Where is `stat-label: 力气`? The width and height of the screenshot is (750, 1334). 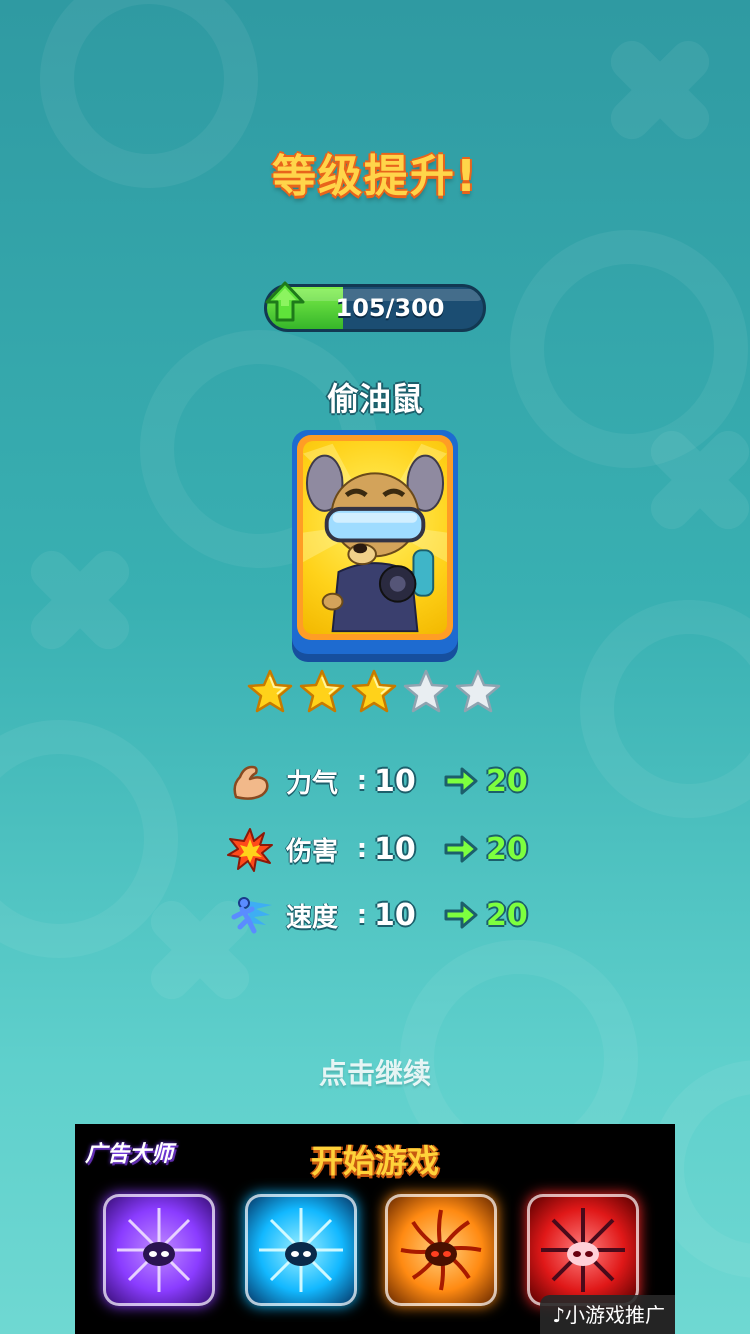
stat-label: 力气 is located at coordinates (312, 783).